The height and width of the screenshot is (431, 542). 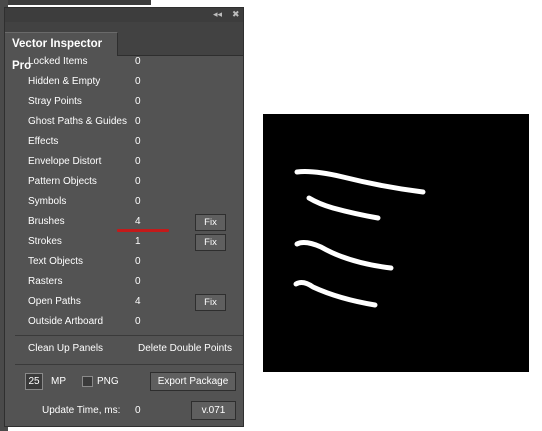 I want to click on stat-label: Brushes, so click(x=46, y=221).